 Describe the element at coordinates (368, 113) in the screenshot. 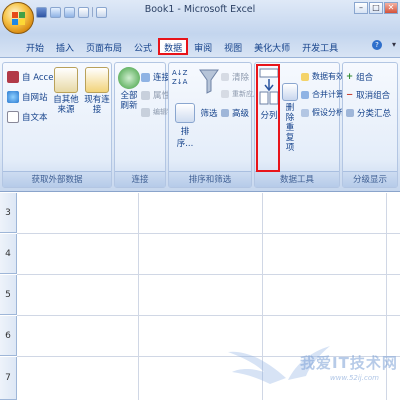

I see `subtotal-button: 分类汇总` at that location.